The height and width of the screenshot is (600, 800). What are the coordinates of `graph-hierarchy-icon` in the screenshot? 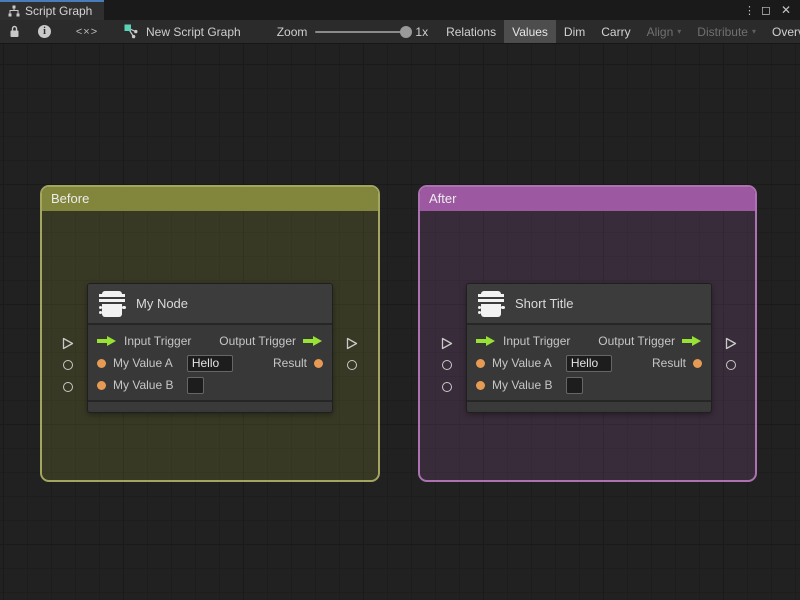 It's located at (14, 11).